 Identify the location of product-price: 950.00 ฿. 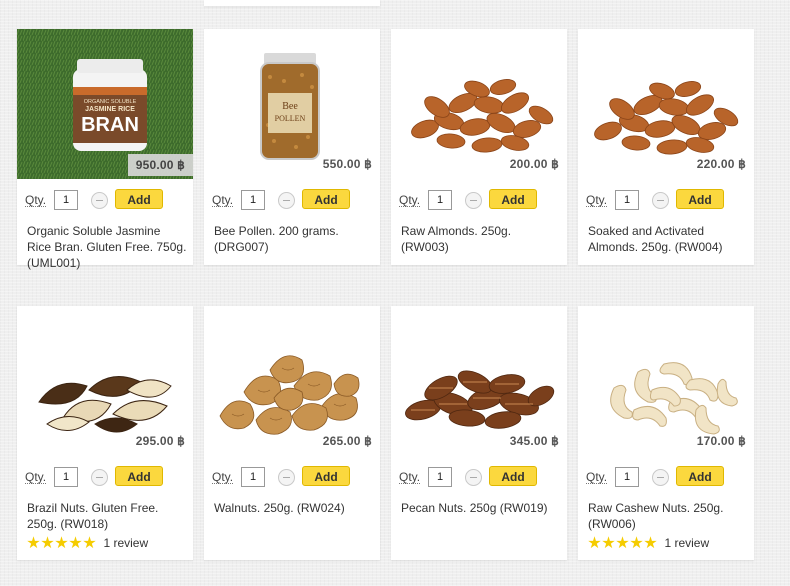
(160, 165).